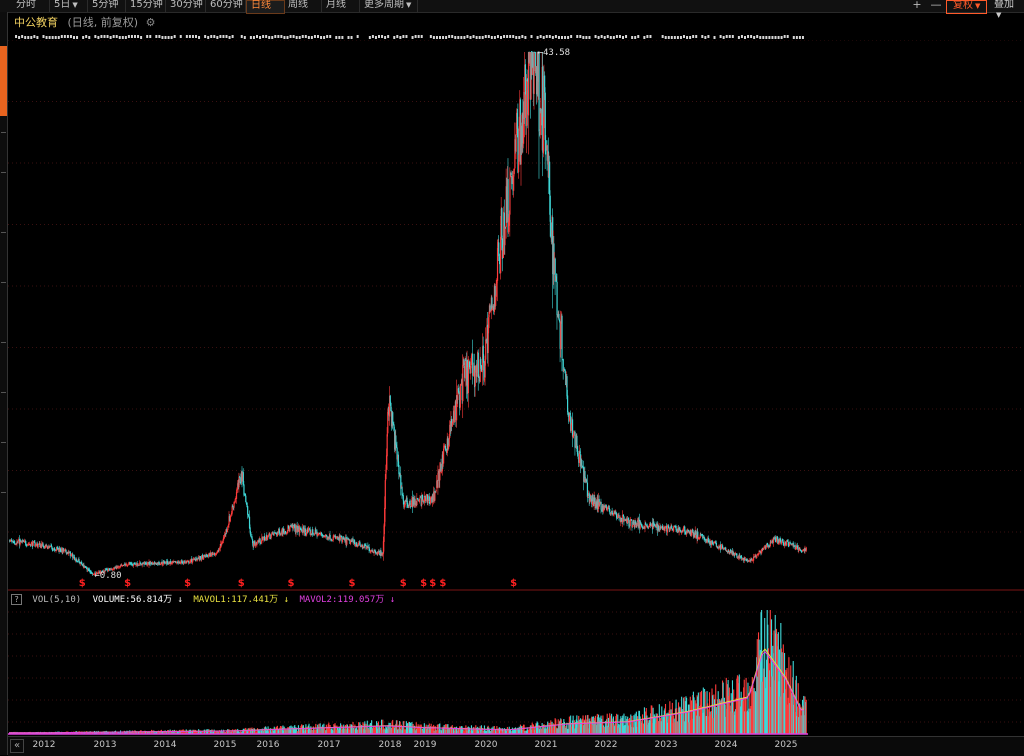  I want to click on x-axis-year-label: 2014, so click(165, 745).